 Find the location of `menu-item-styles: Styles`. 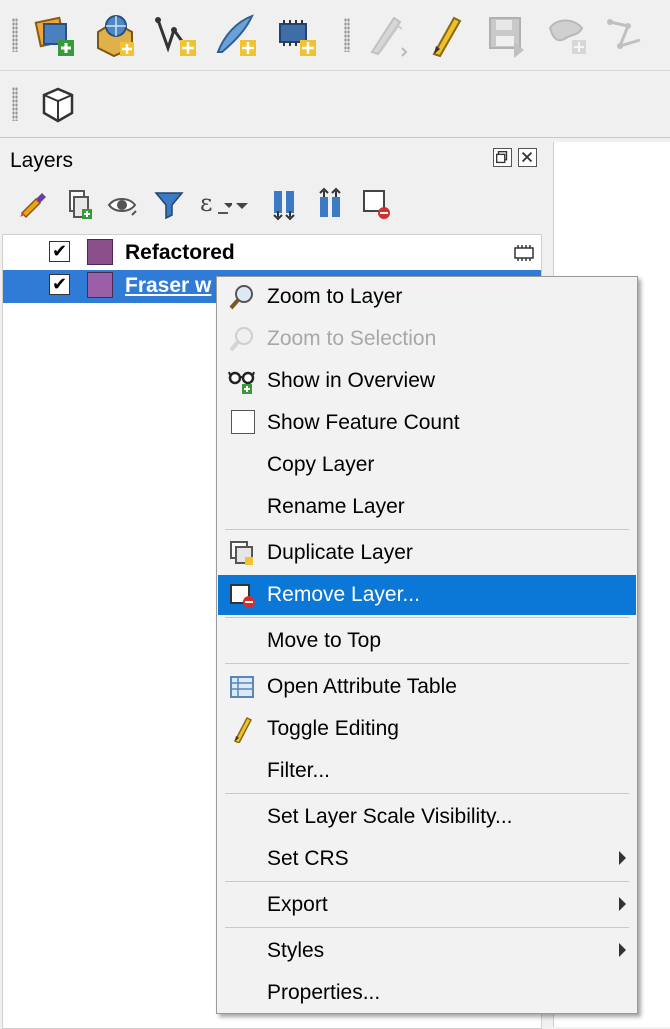

menu-item-styles: Styles is located at coordinates (427, 951).